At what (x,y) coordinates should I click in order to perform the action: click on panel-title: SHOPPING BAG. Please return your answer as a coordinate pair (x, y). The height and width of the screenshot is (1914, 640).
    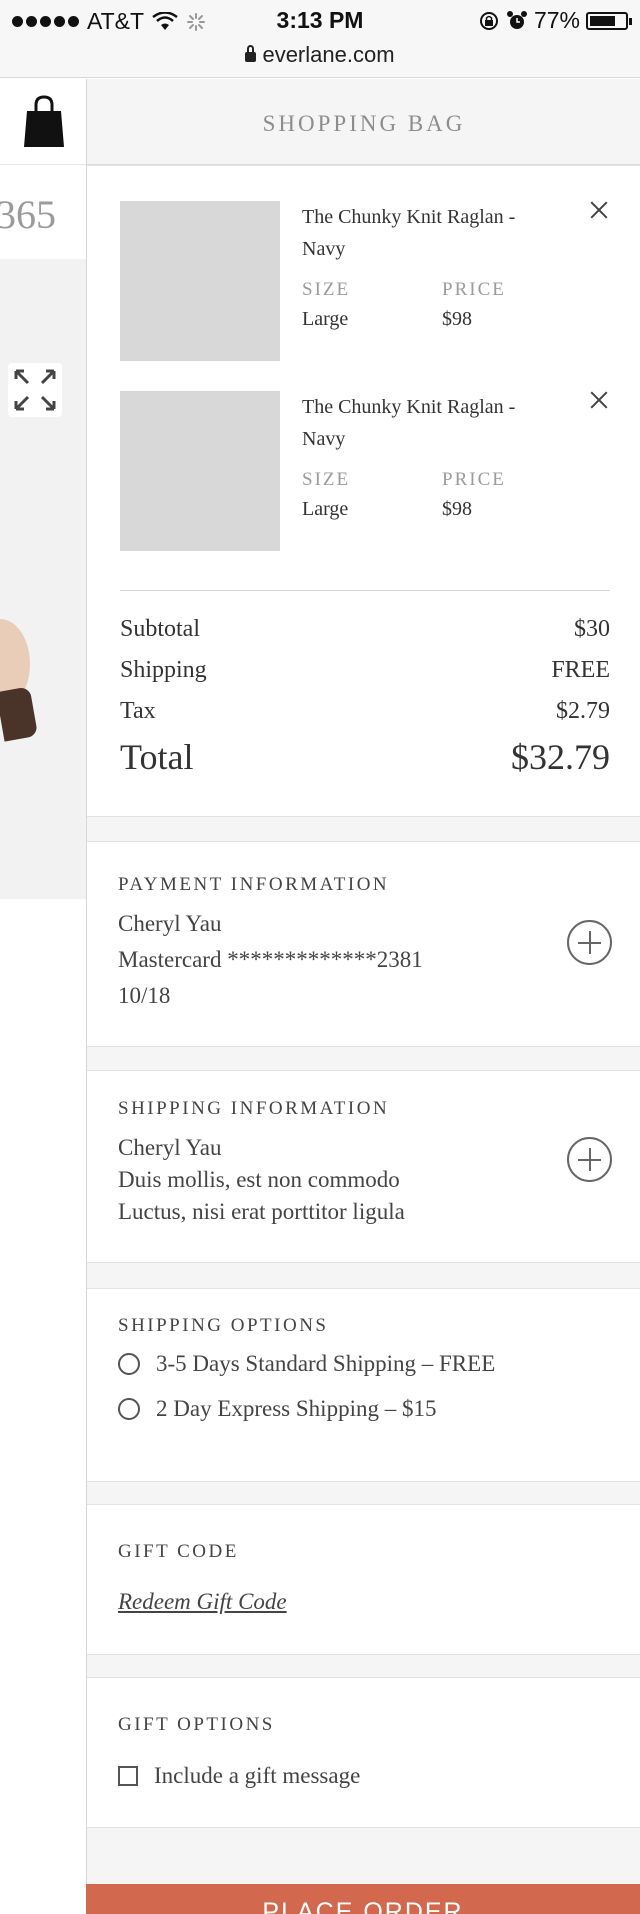
    Looking at the image, I should click on (364, 123).